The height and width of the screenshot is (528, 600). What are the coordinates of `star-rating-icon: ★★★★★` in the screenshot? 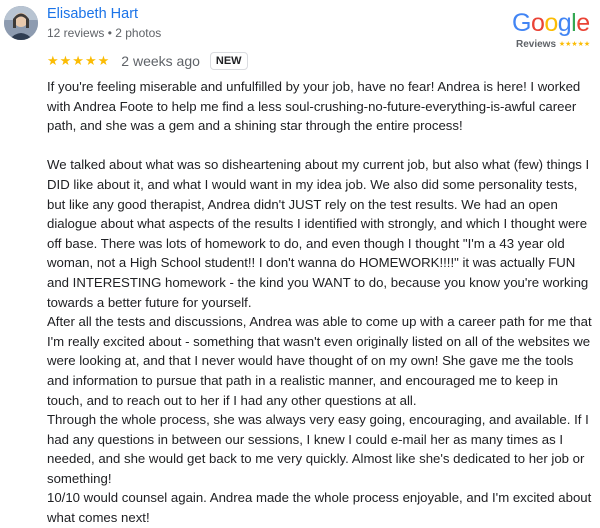 It's located at (79, 60).